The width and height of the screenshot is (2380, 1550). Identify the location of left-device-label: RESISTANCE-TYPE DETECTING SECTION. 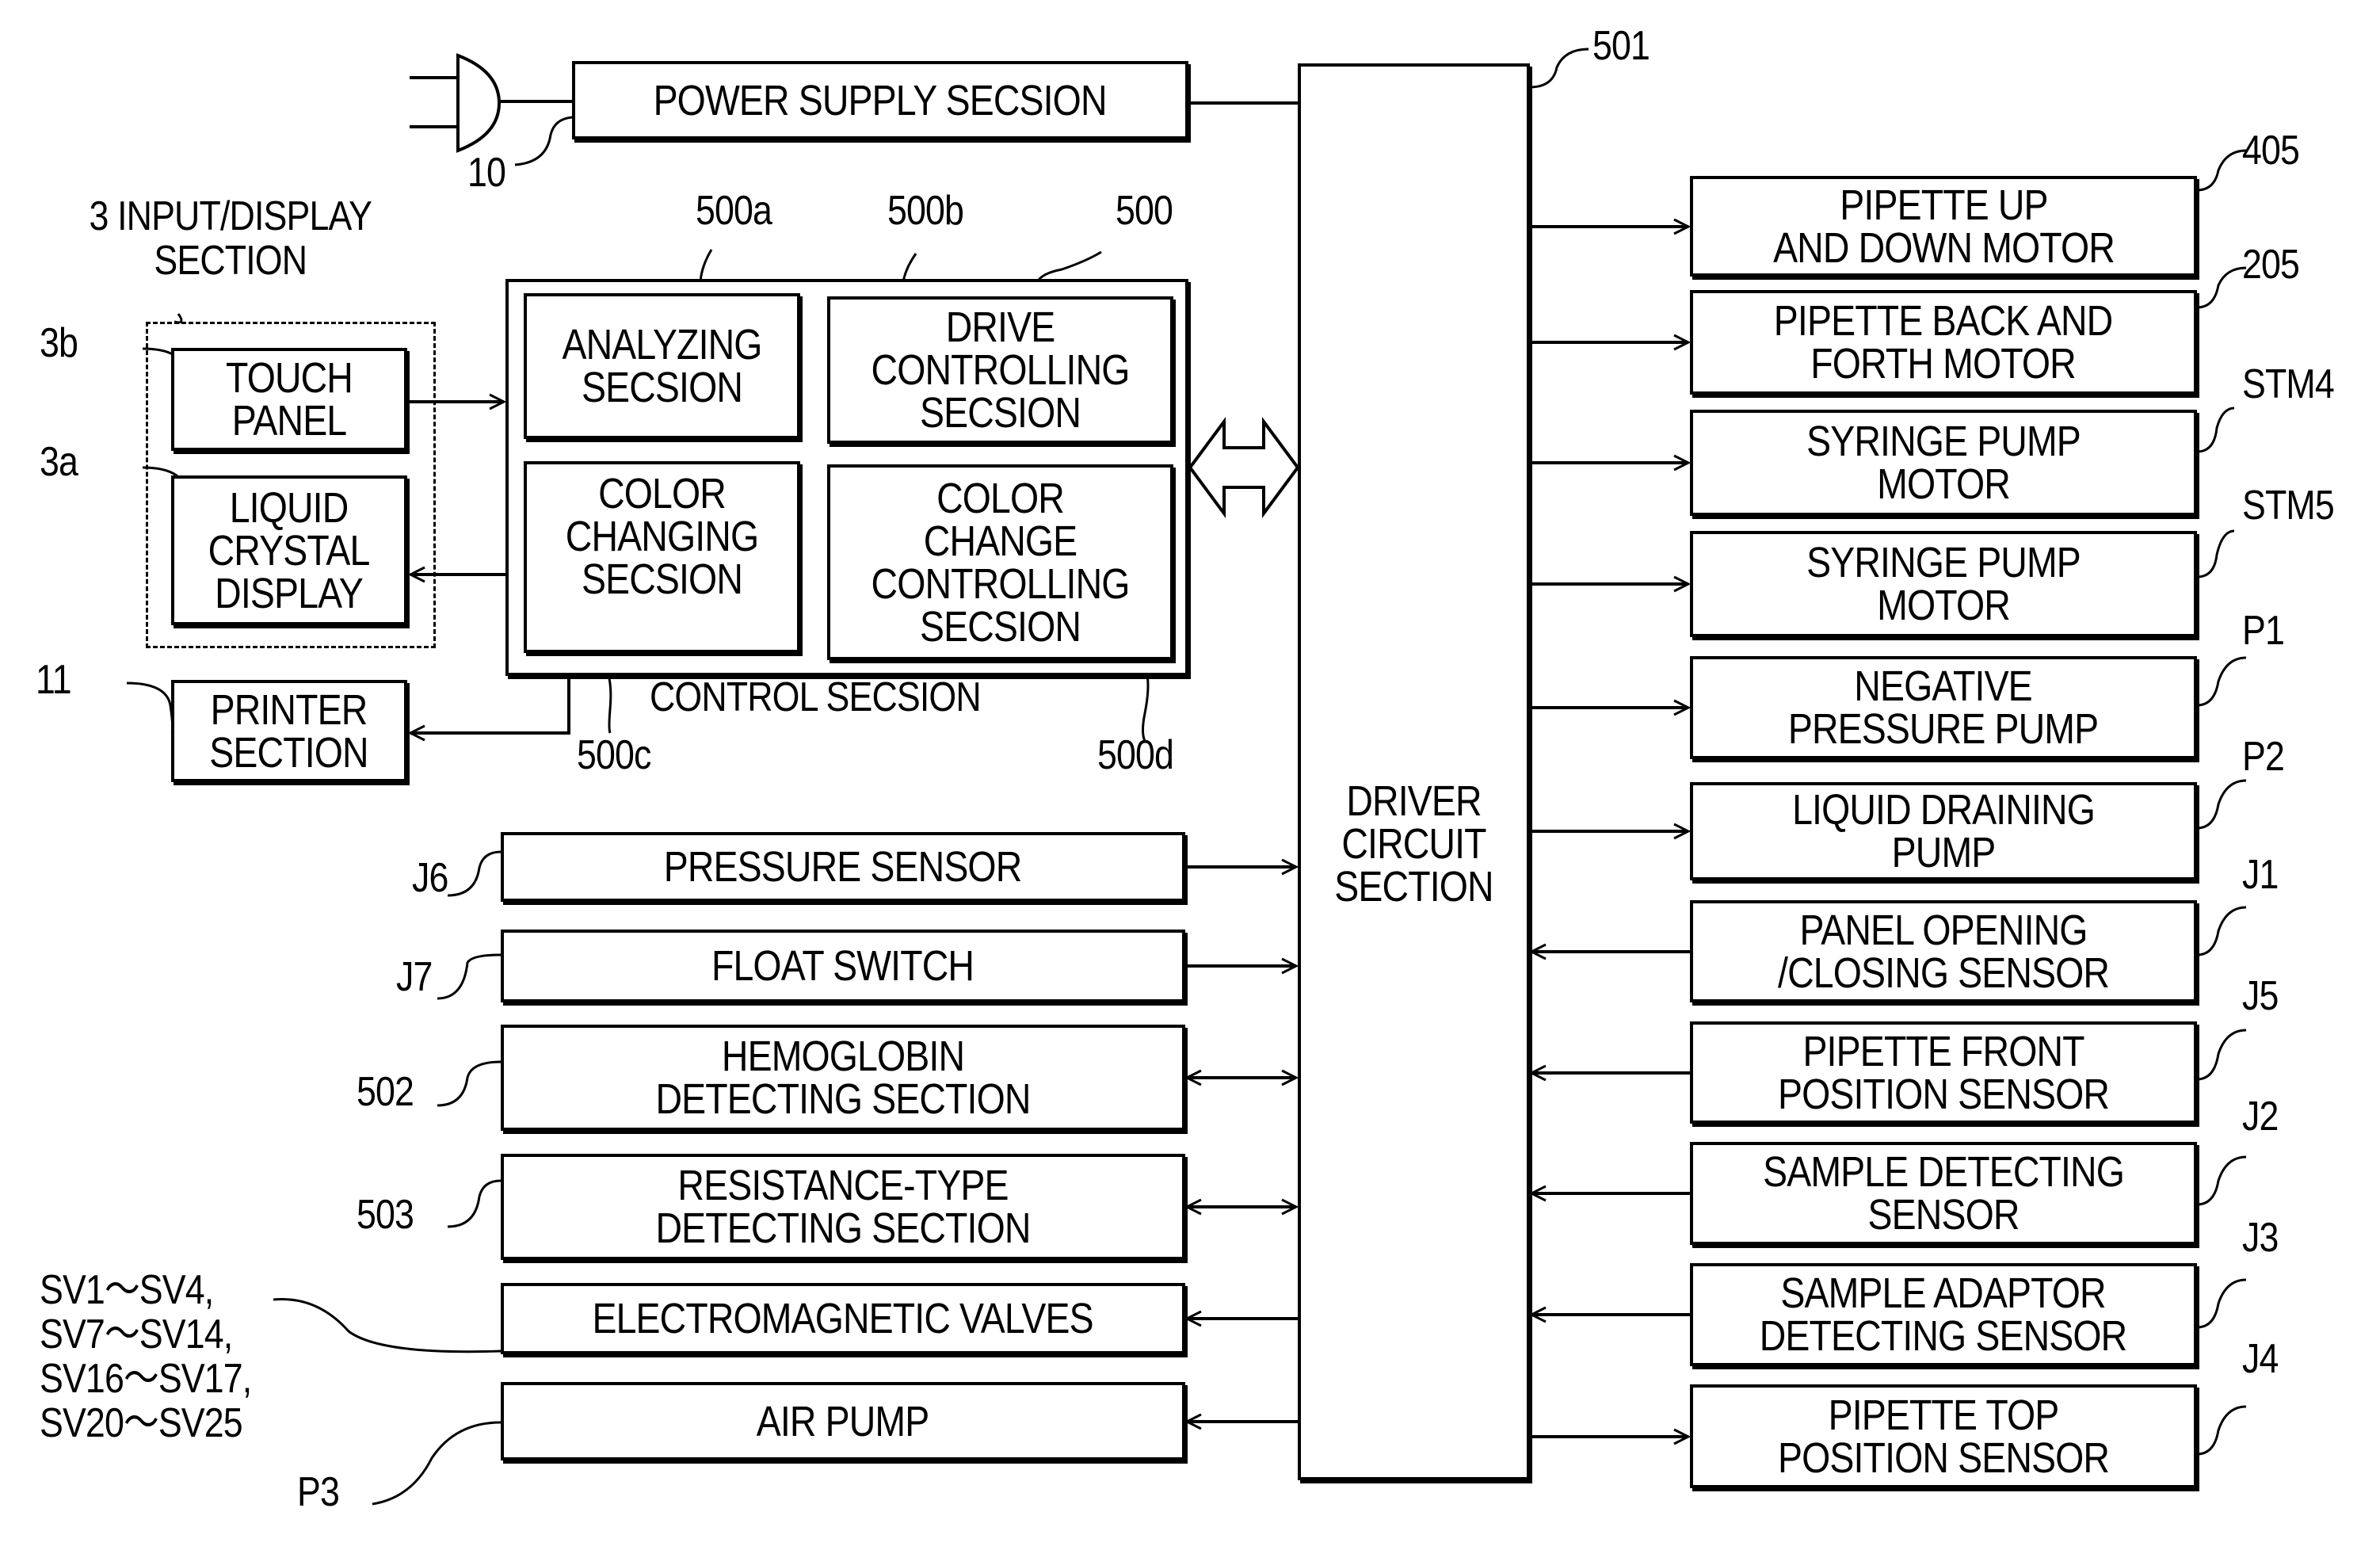
(843, 1207).